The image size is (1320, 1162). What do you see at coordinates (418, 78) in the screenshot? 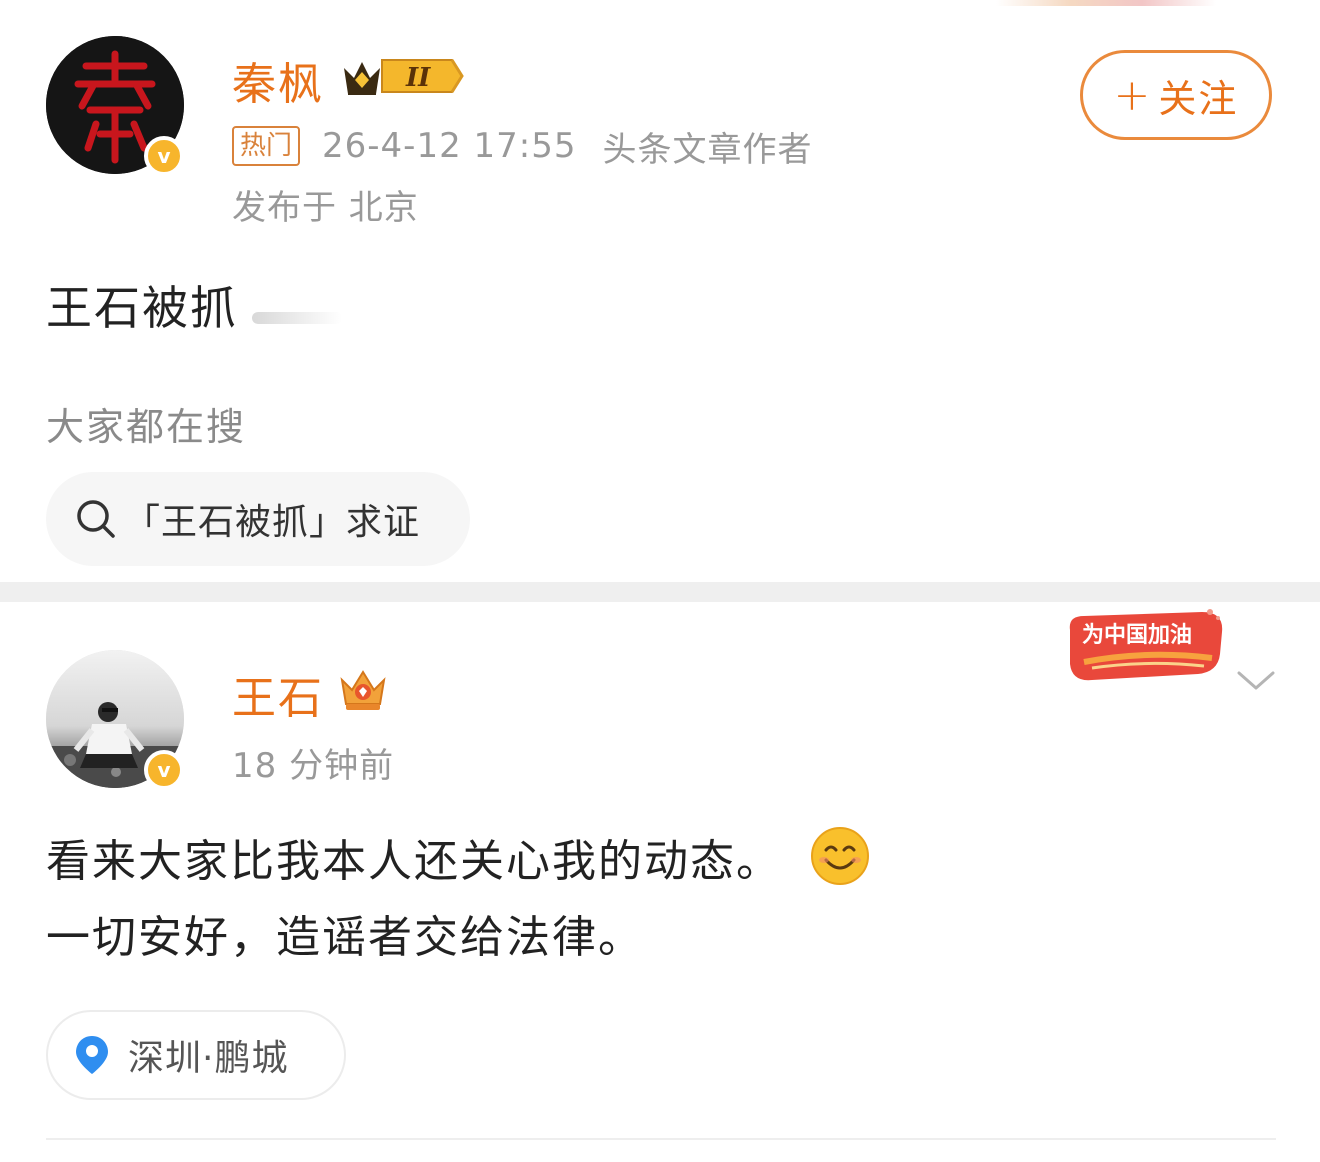
I see `svg-text: II` at bounding box center [418, 78].